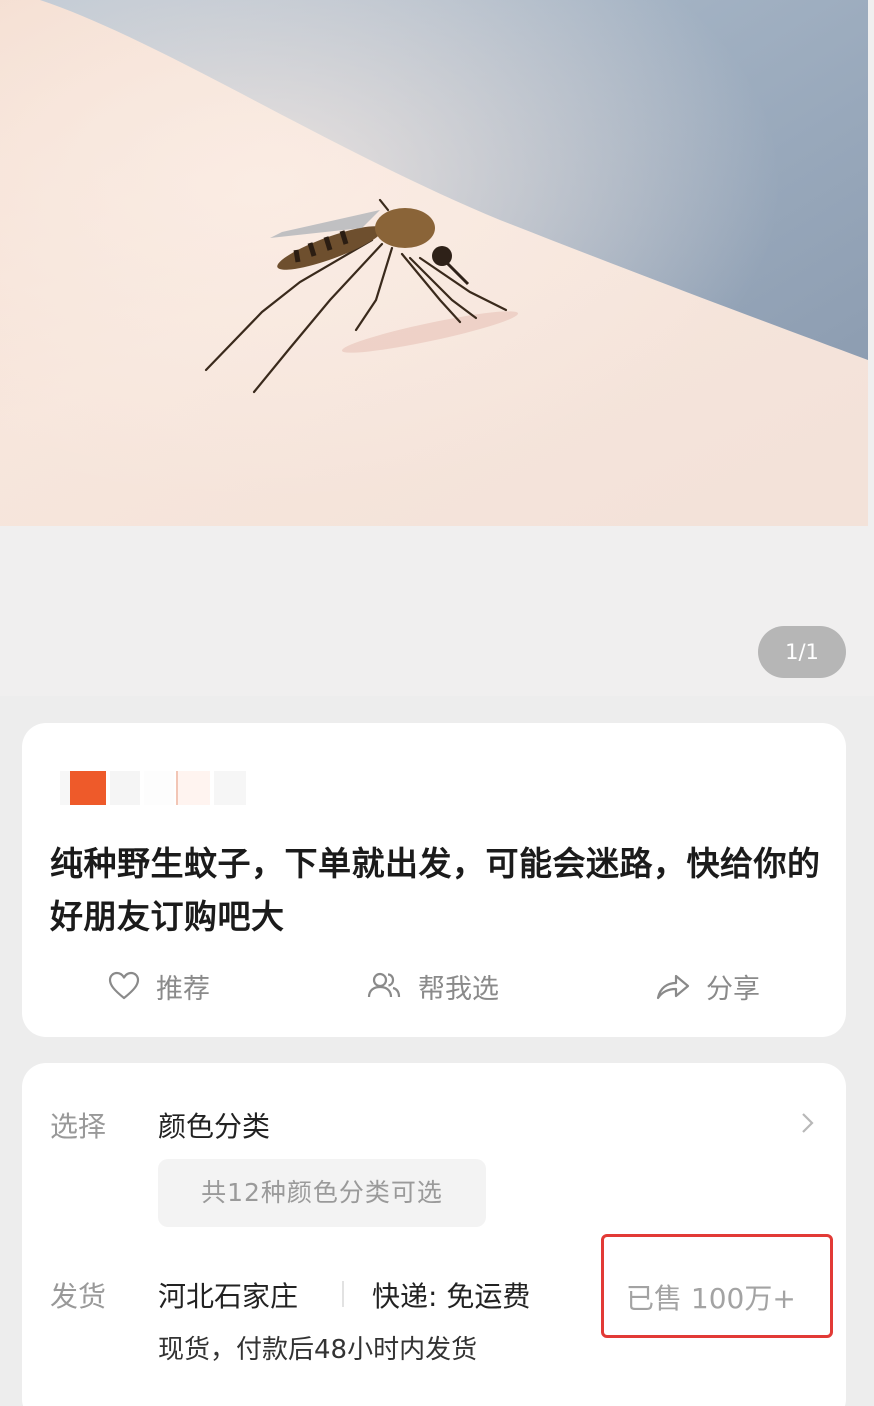 The height and width of the screenshot is (1406, 874). Describe the element at coordinates (165, 788) in the screenshot. I see `shop-badge` at that location.